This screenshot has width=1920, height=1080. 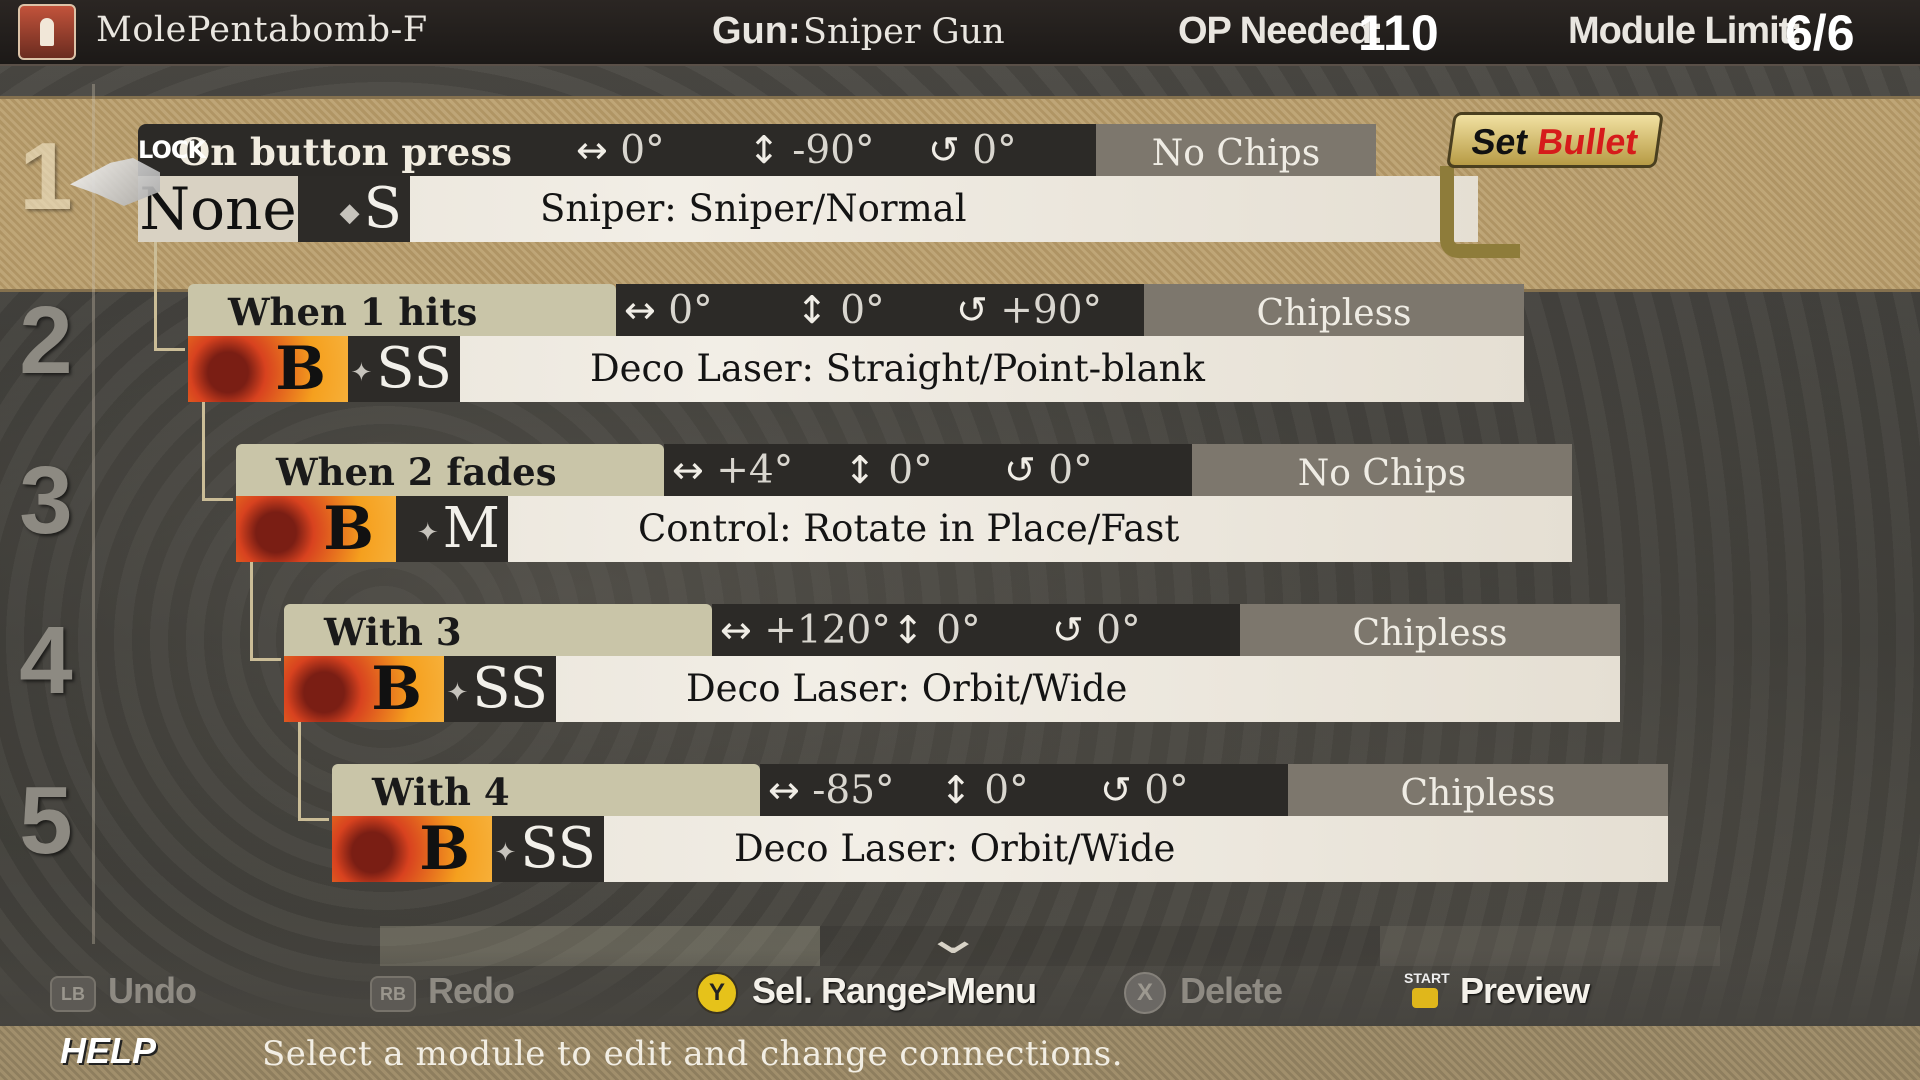 I want to click on bullet-icon, so click(x=47, y=32).